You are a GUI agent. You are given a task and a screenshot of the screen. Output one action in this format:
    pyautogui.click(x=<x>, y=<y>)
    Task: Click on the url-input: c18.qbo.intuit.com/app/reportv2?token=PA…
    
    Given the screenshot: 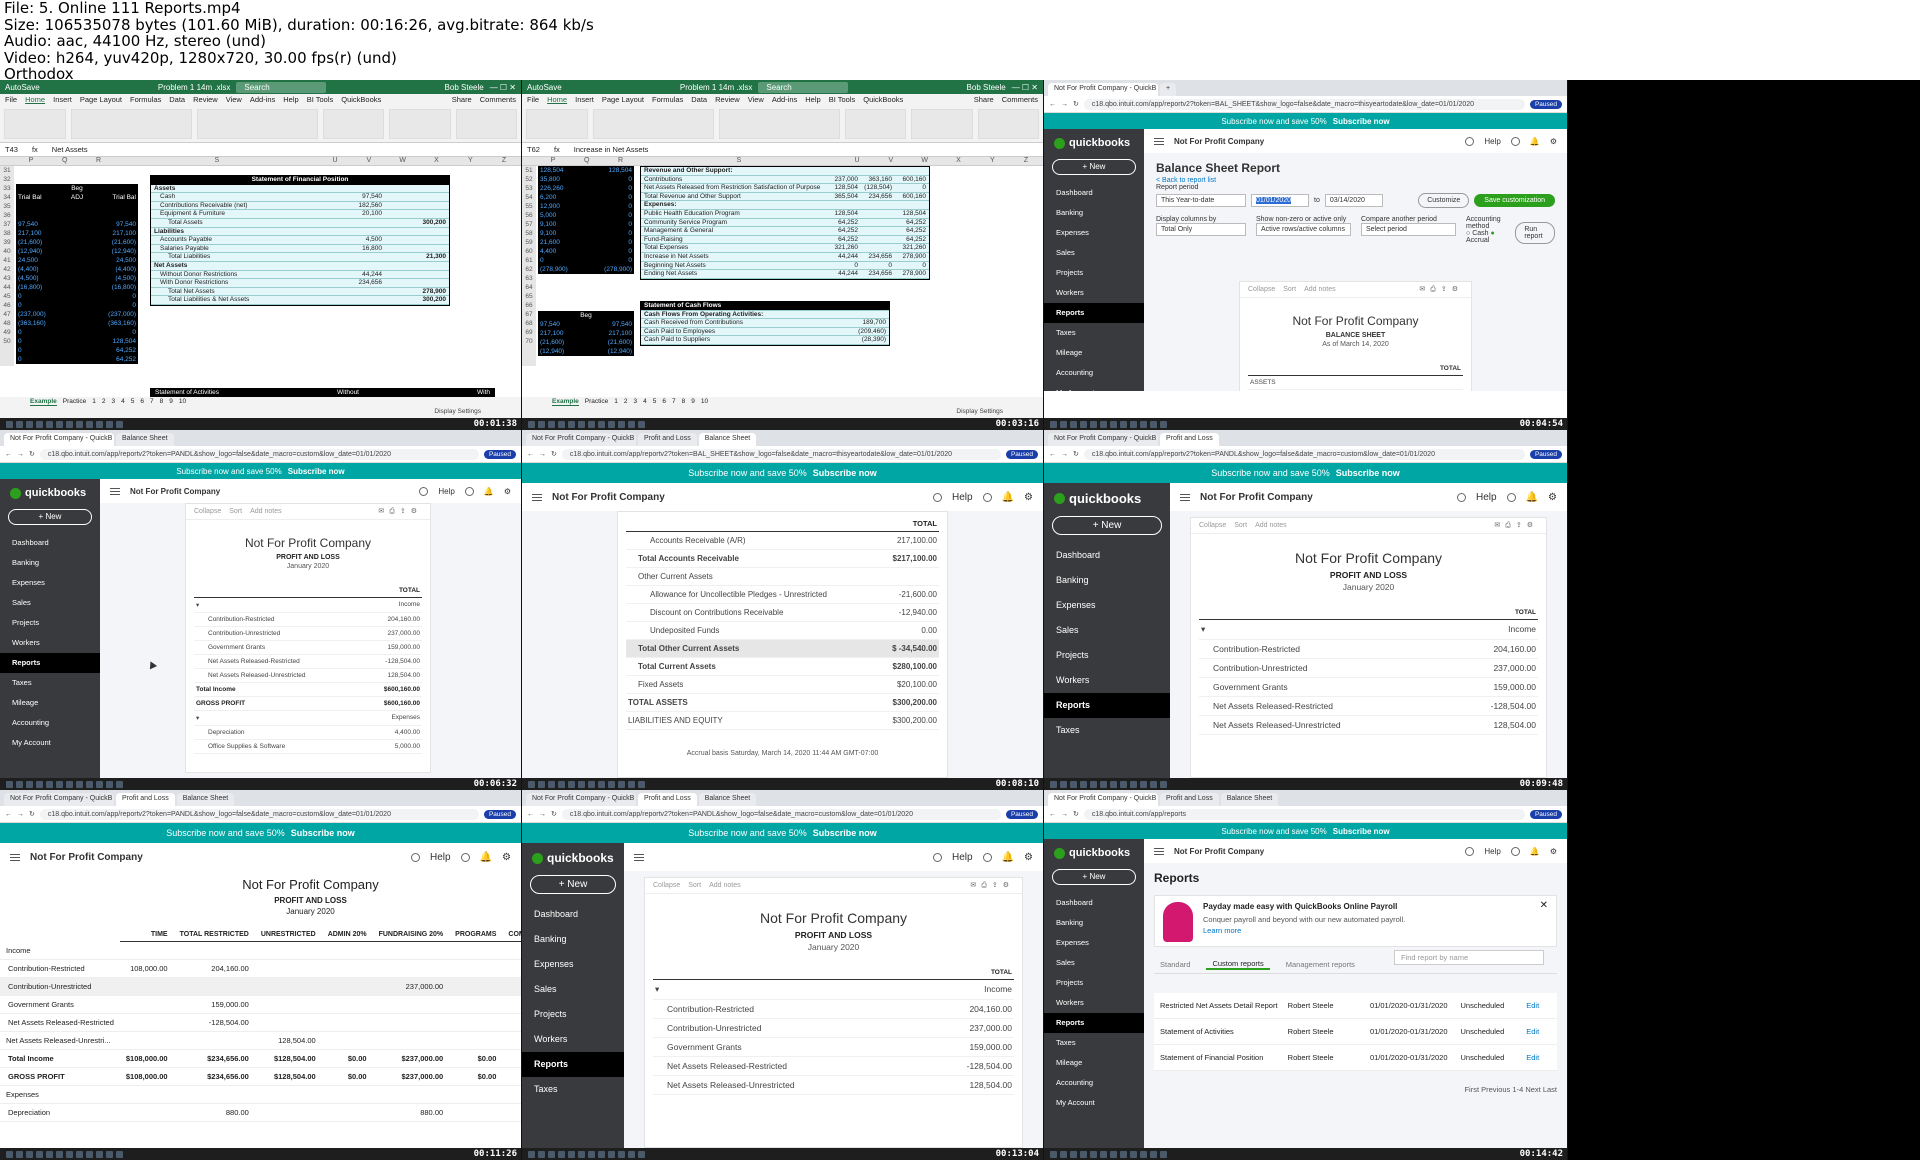 What is the action you would take?
    pyautogui.click(x=1304, y=454)
    